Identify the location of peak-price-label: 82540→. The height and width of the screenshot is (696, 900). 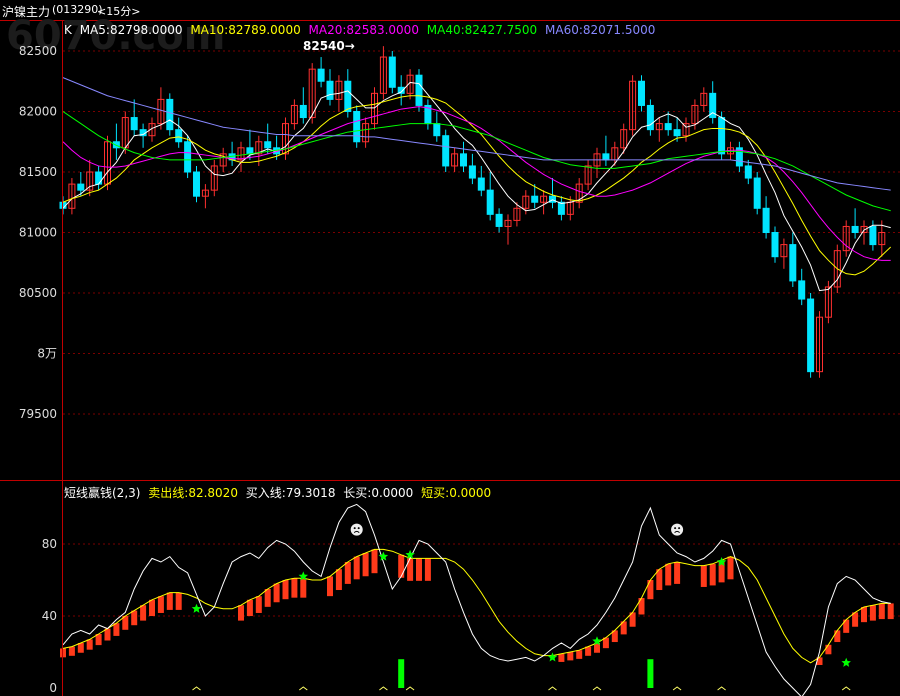
(329, 46).